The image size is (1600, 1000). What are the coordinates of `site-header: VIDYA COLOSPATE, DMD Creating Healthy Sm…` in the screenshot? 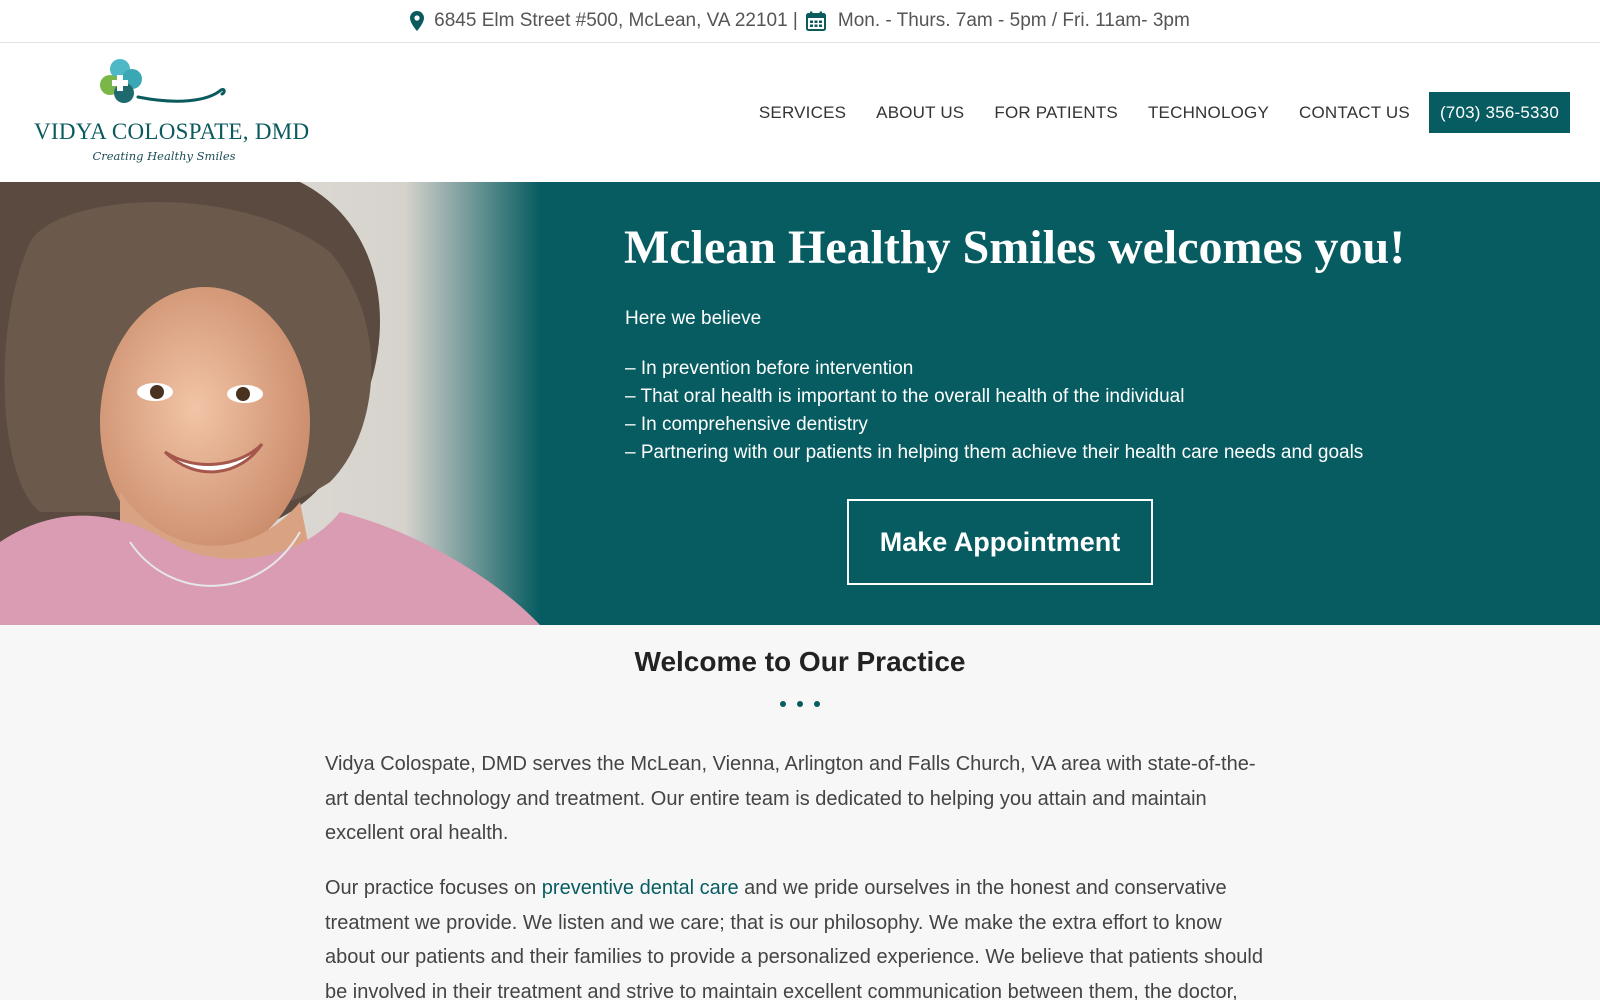 It's located at (800, 112).